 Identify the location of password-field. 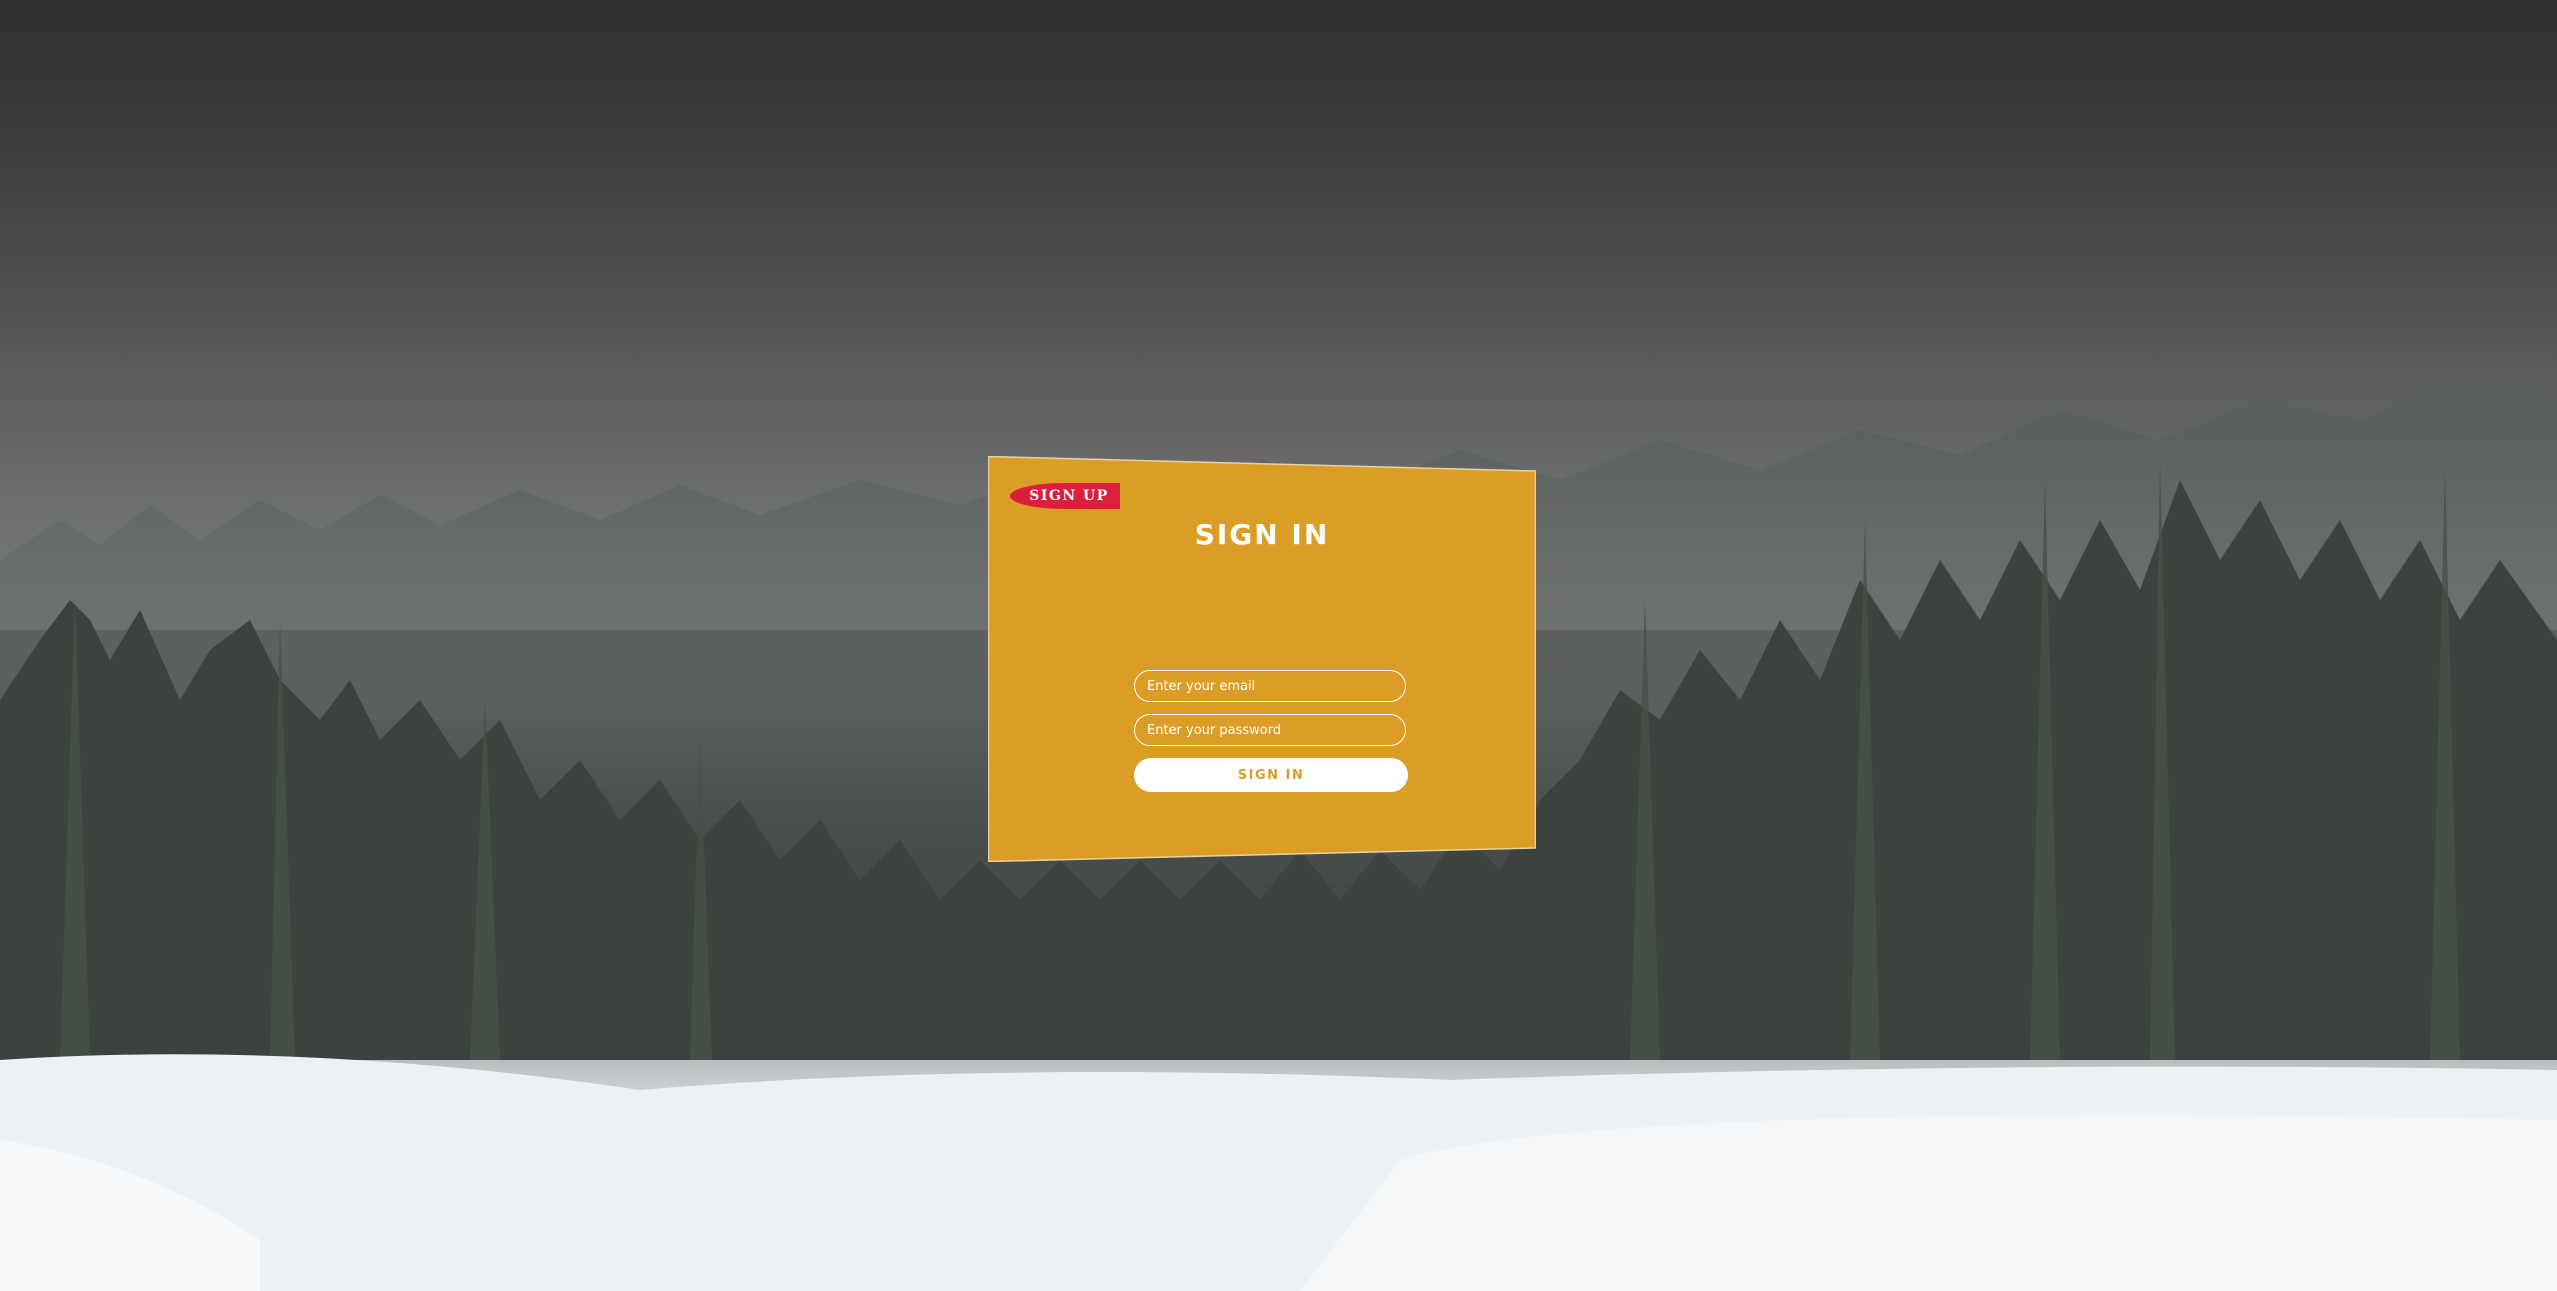
(1270, 730).